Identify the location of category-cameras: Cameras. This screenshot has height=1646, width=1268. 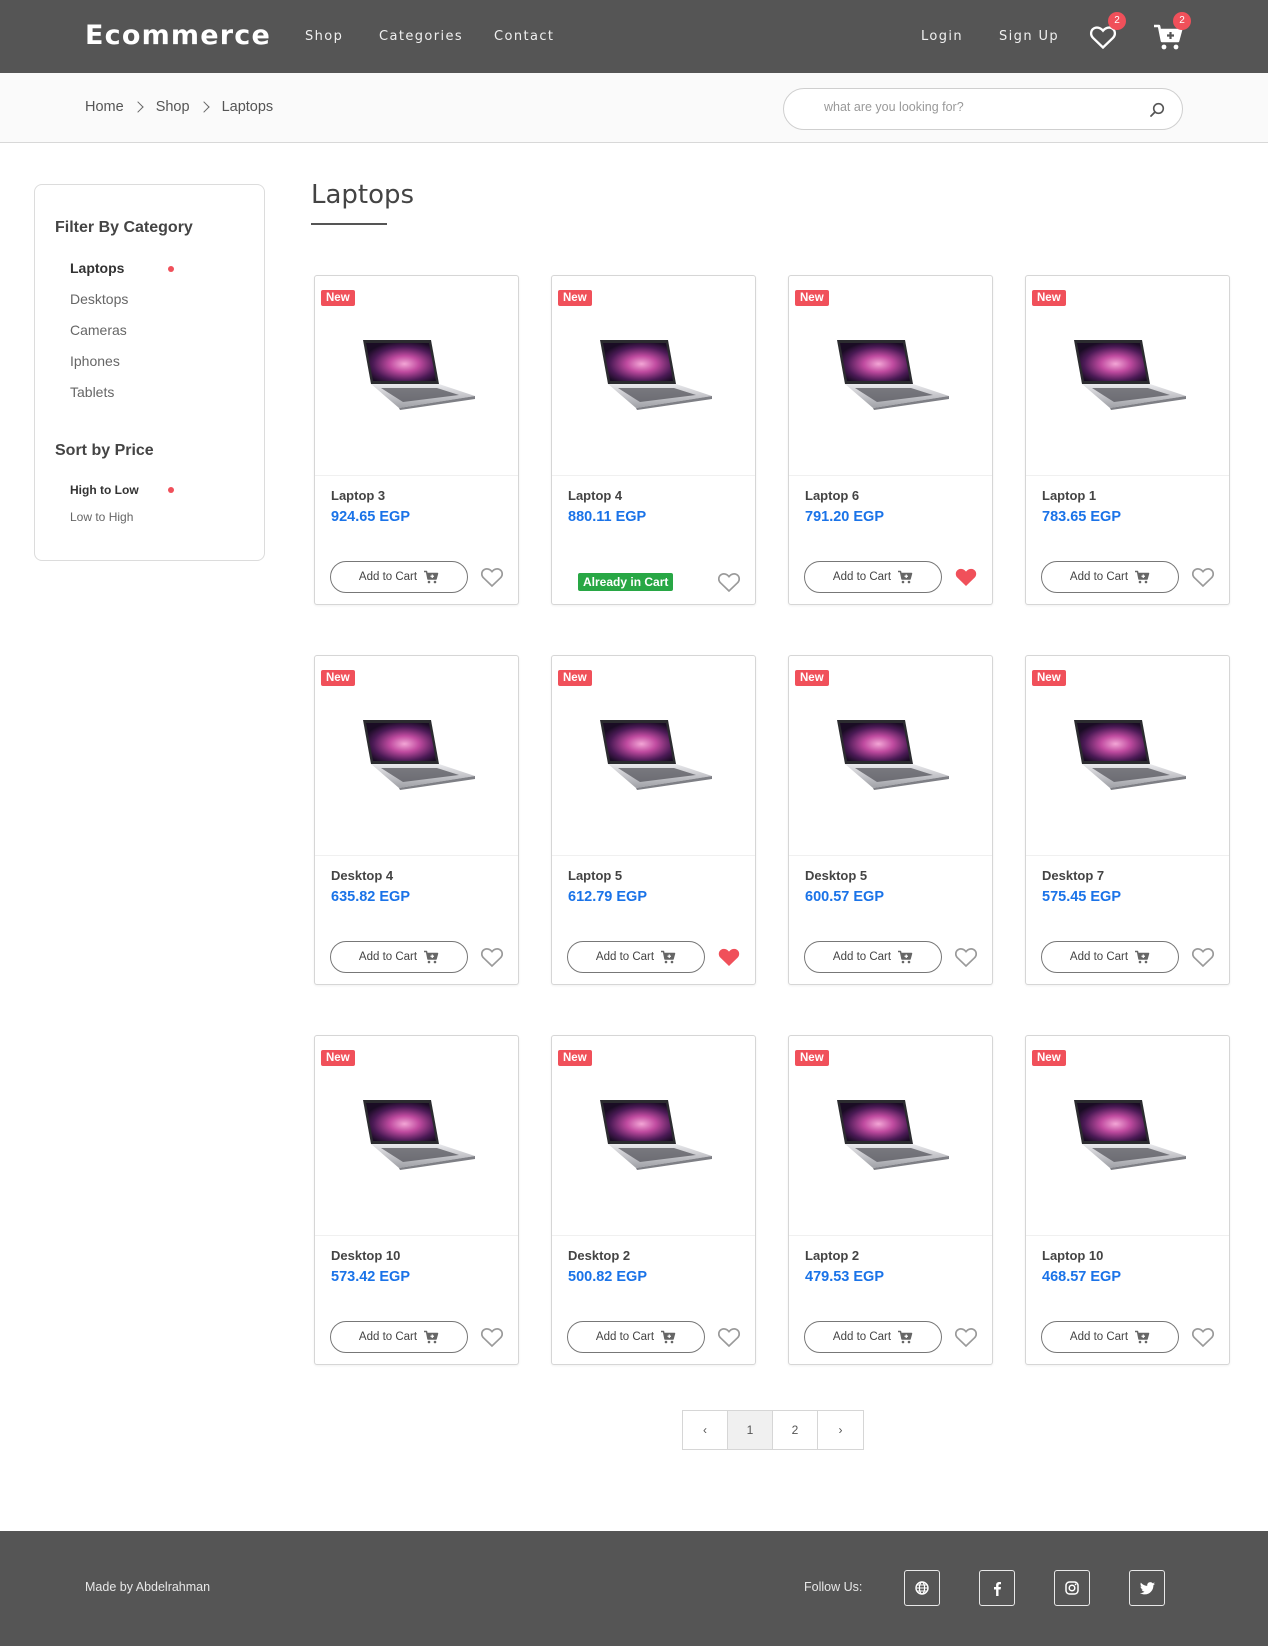
(98, 330).